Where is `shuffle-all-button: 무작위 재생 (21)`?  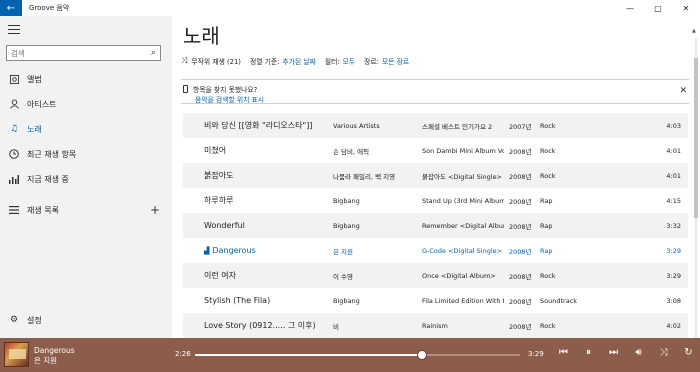 shuffle-all-button: 무작위 재생 (21) is located at coordinates (216, 61).